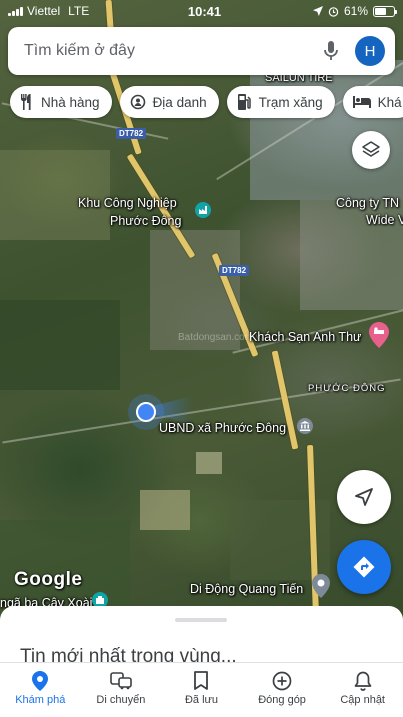  I want to click on label-ubnd-phuoc-dong: UBND xã Phước Đông, so click(222, 428).